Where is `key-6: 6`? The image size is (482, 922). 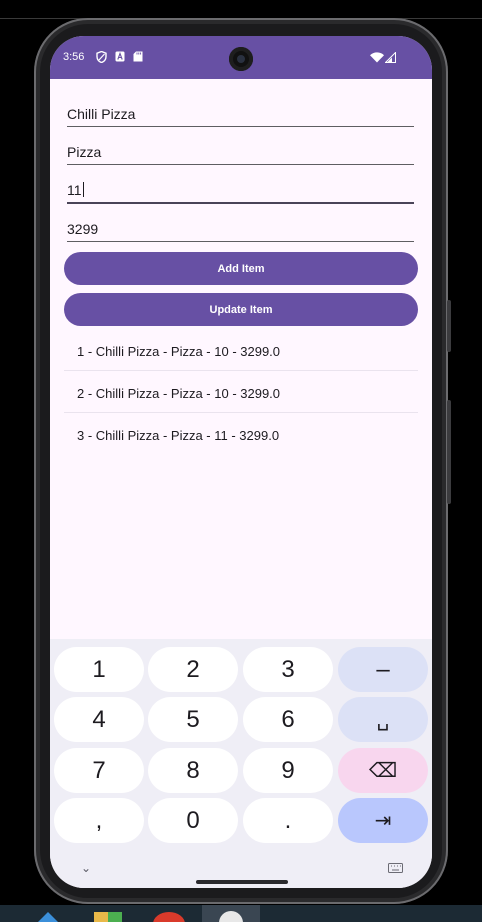 key-6: 6 is located at coordinates (288, 719).